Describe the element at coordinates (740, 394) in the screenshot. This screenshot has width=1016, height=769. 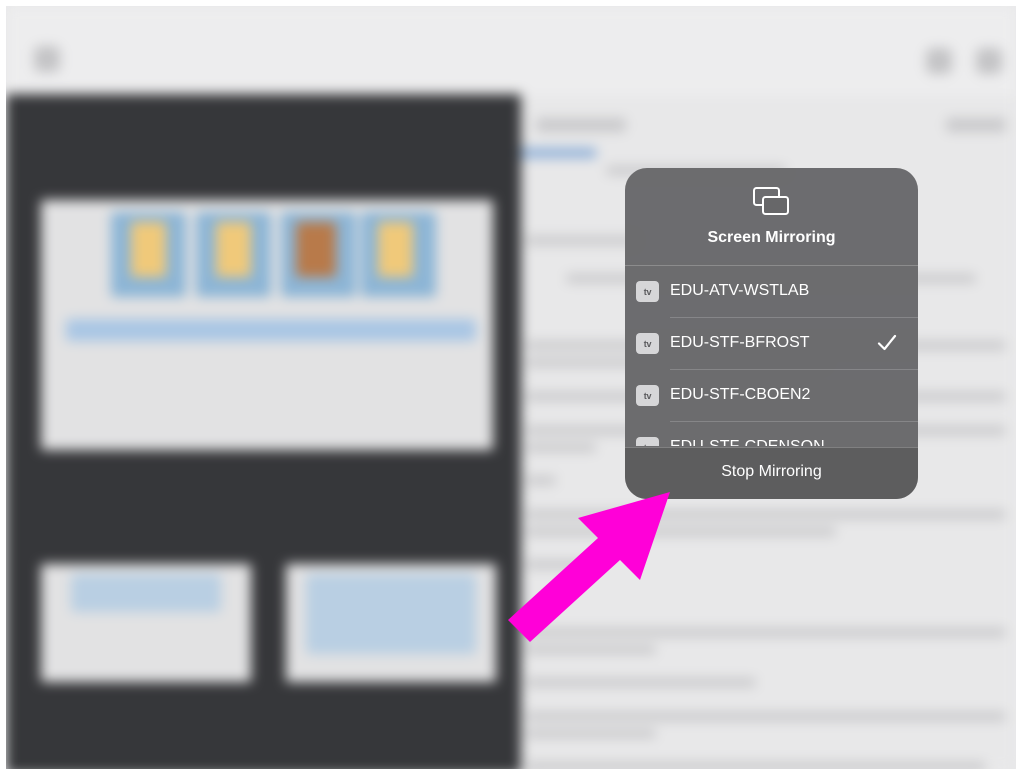
I see `device-name: EDU-STF-CBOEN2` at that location.